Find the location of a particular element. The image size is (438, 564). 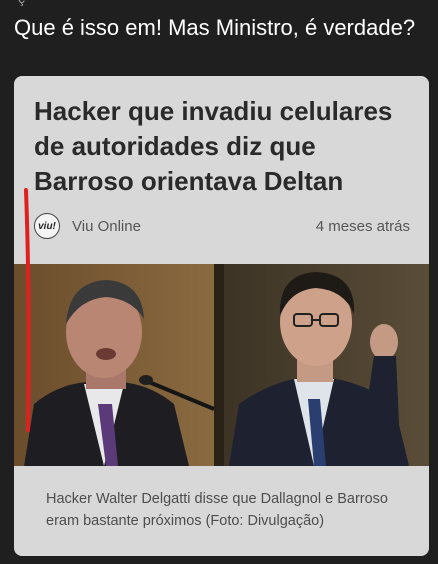

top-text-fragment: ç is located at coordinates (21, 3).